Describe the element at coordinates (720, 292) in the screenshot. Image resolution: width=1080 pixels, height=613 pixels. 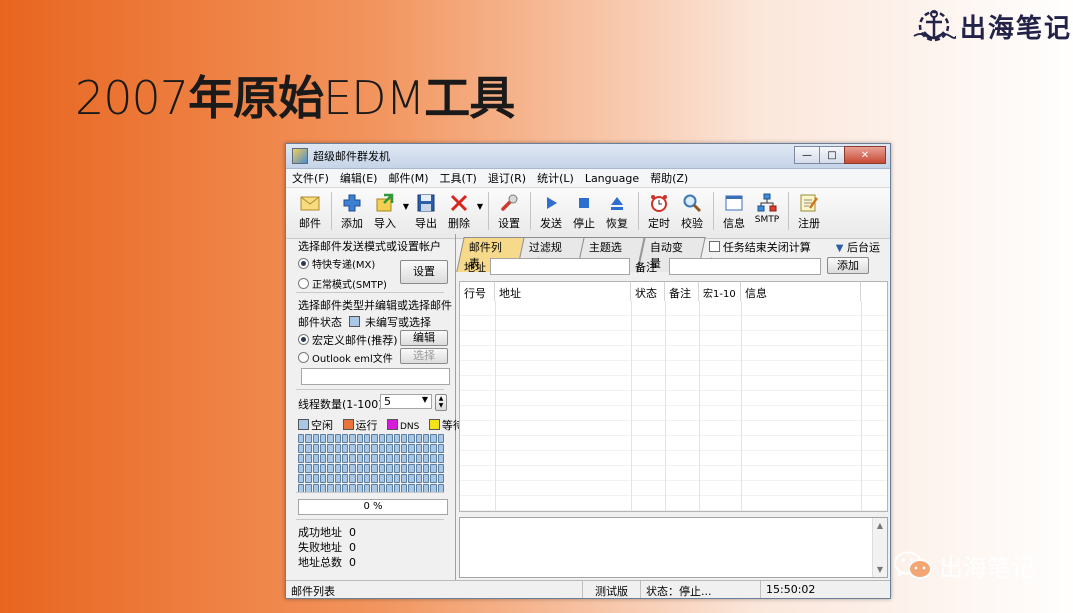
I see `column-header: 宏1-10` at that location.